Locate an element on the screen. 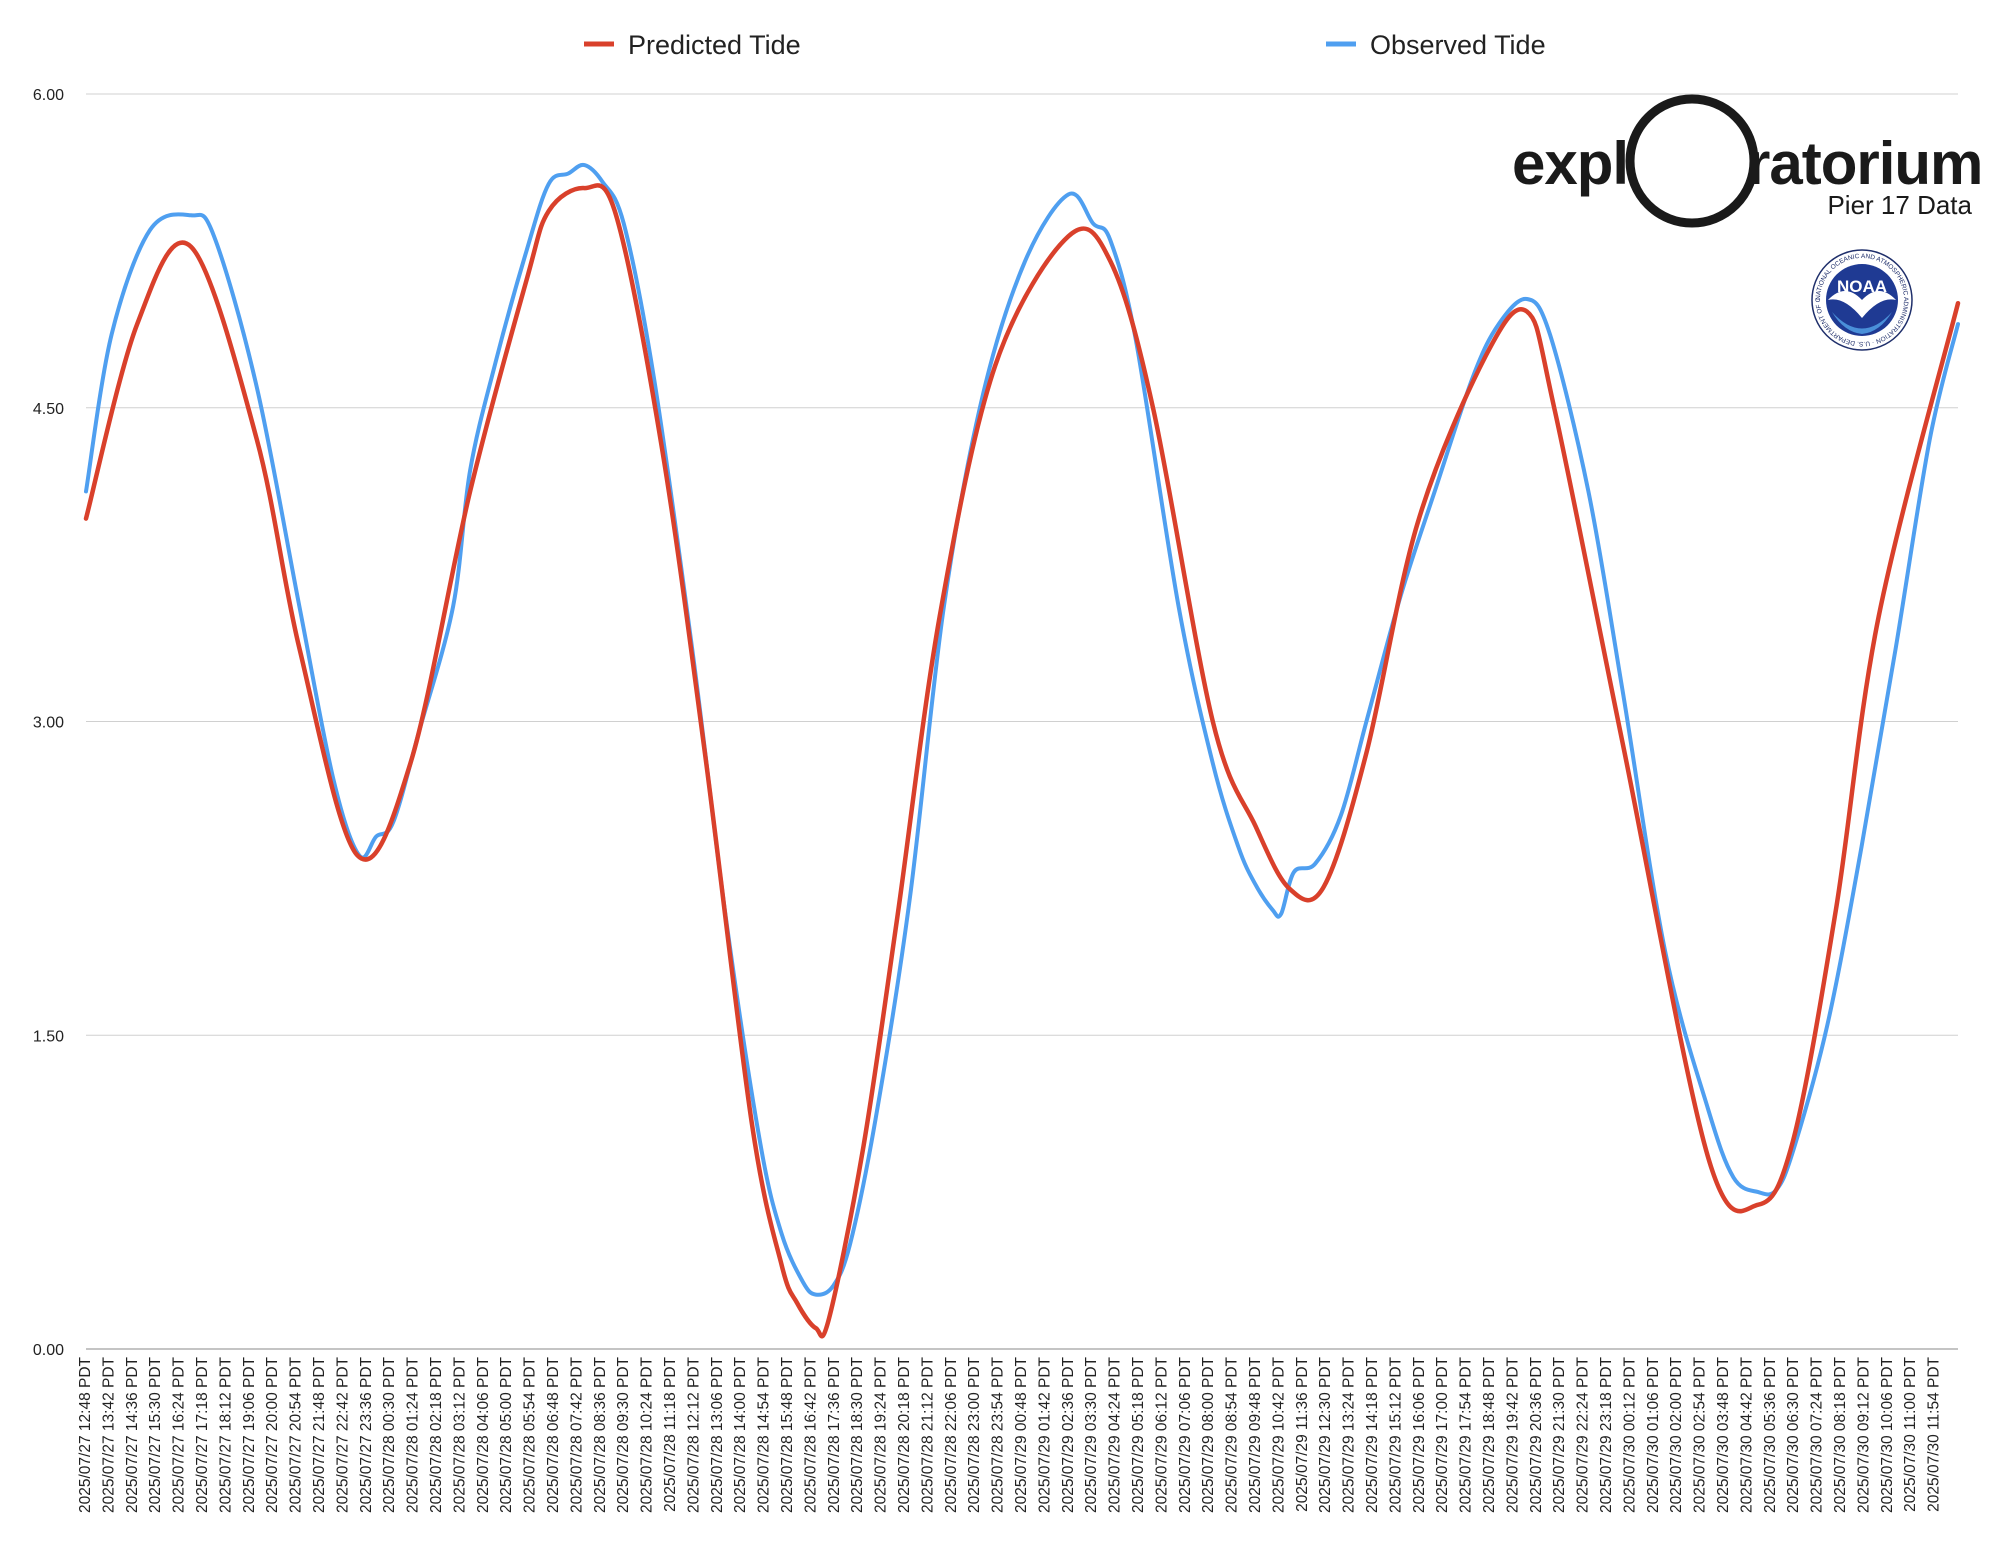 This screenshot has height=1561, width=2000. x-tick-label: 2025/07/28 05:00 PDT is located at coordinates (506, 1434).